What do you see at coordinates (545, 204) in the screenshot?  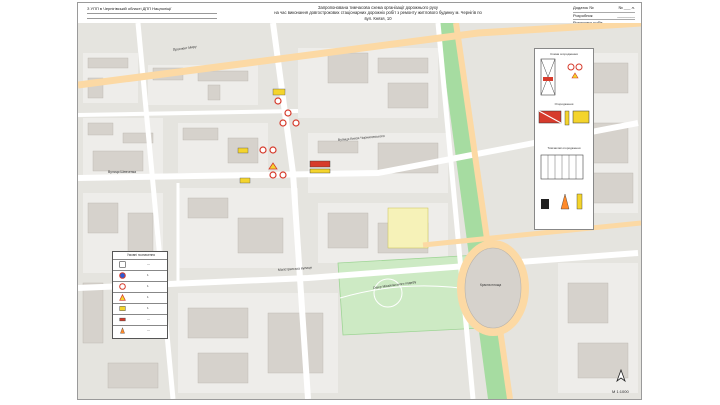 I see `sign-stand-icon` at bounding box center [545, 204].